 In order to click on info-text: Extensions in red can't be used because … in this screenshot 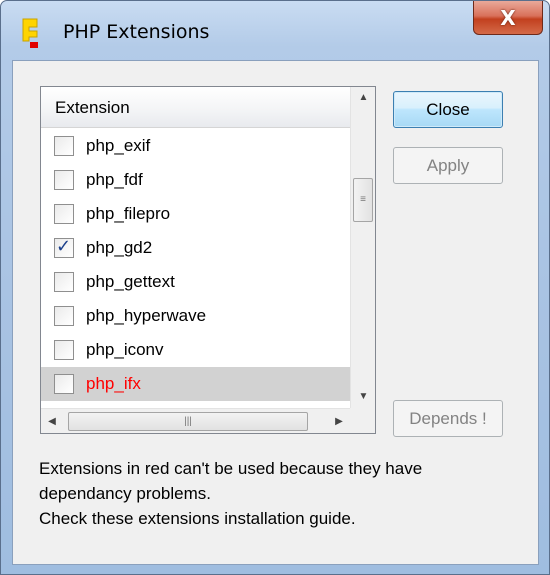, I will do `click(284, 493)`.